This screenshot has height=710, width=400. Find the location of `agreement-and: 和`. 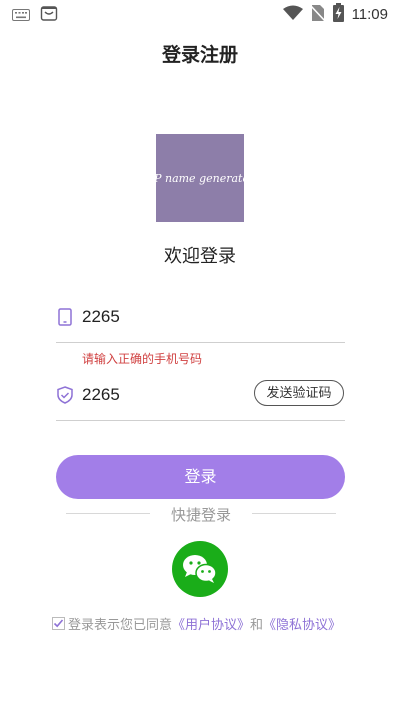

agreement-and: 和 is located at coordinates (257, 625).